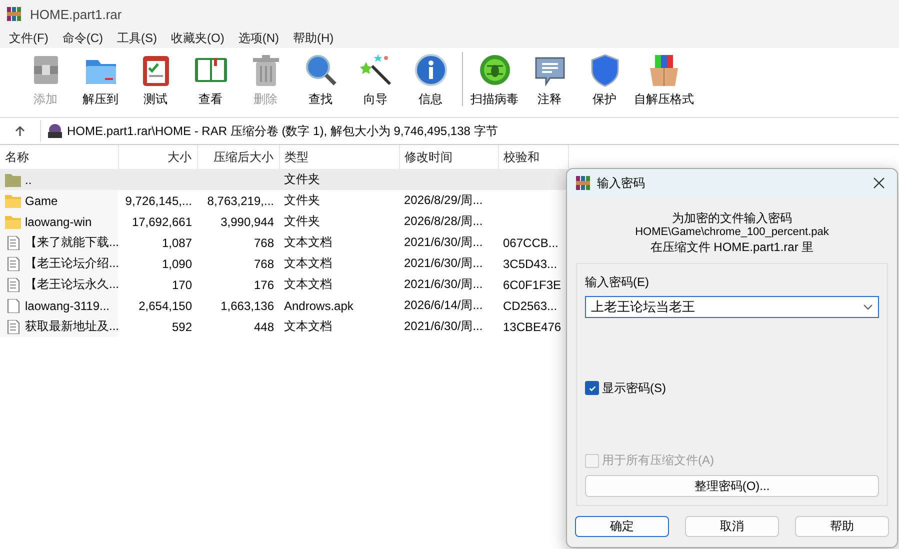  I want to click on toolbar-button: 向导, so click(375, 80).